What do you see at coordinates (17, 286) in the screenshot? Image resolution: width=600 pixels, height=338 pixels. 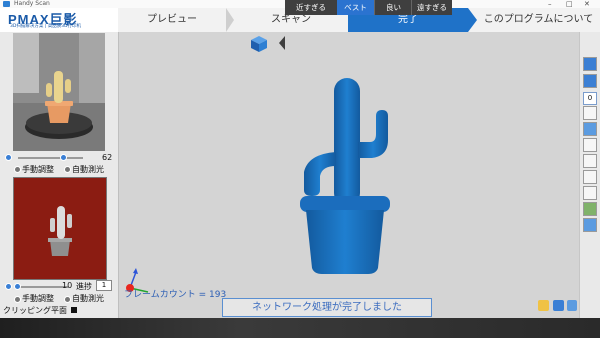 I see `camera2-slider-thumb` at bounding box center [17, 286].